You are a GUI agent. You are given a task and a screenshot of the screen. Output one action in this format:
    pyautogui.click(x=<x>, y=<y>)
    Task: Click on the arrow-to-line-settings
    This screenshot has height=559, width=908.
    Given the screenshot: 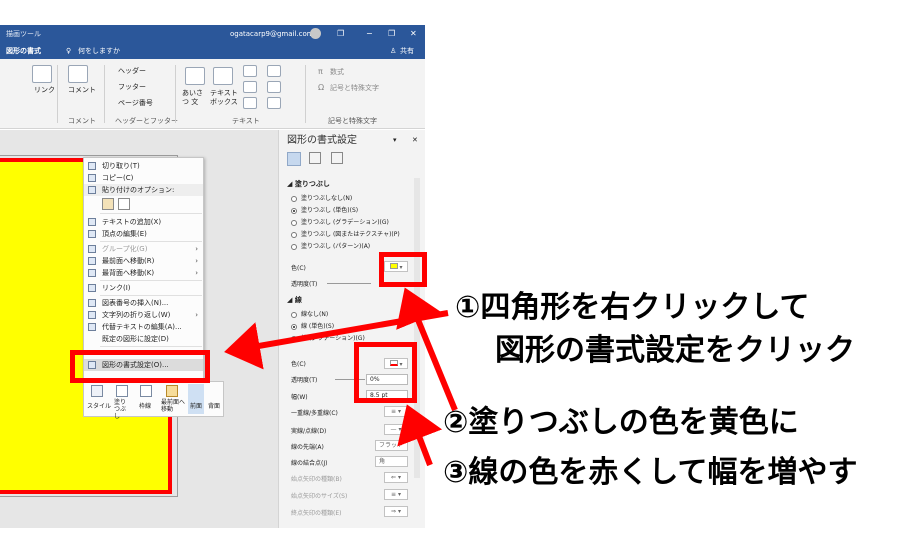 What is the action you would take?
    pyautogui.click(x=420, y=435)
    